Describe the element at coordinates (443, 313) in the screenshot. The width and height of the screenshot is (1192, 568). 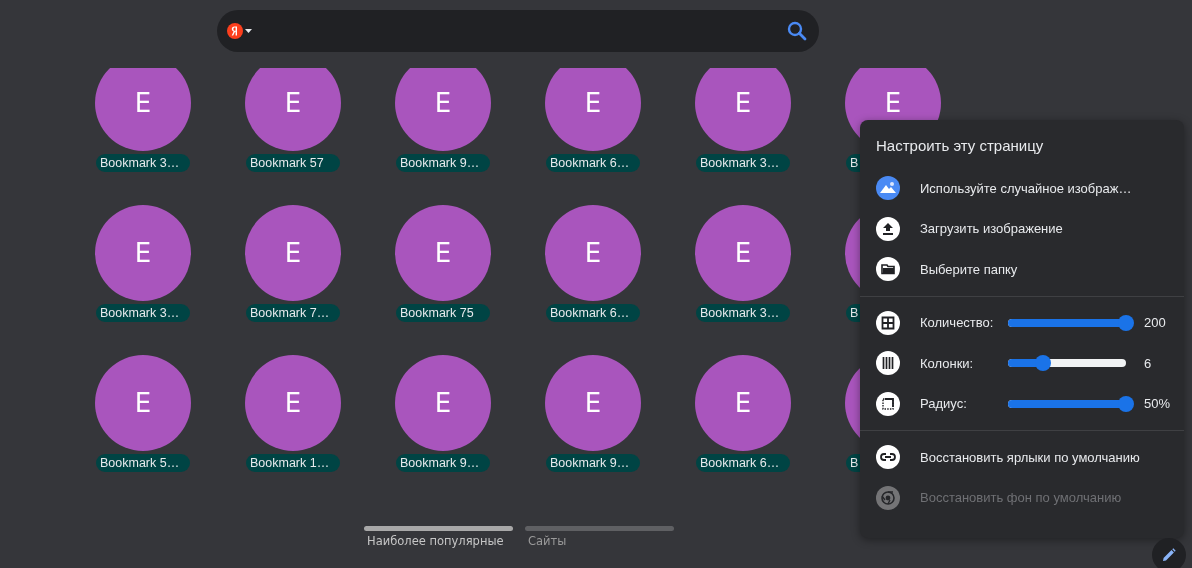
I see `shortcut-label: Bookmark 75` at that location.